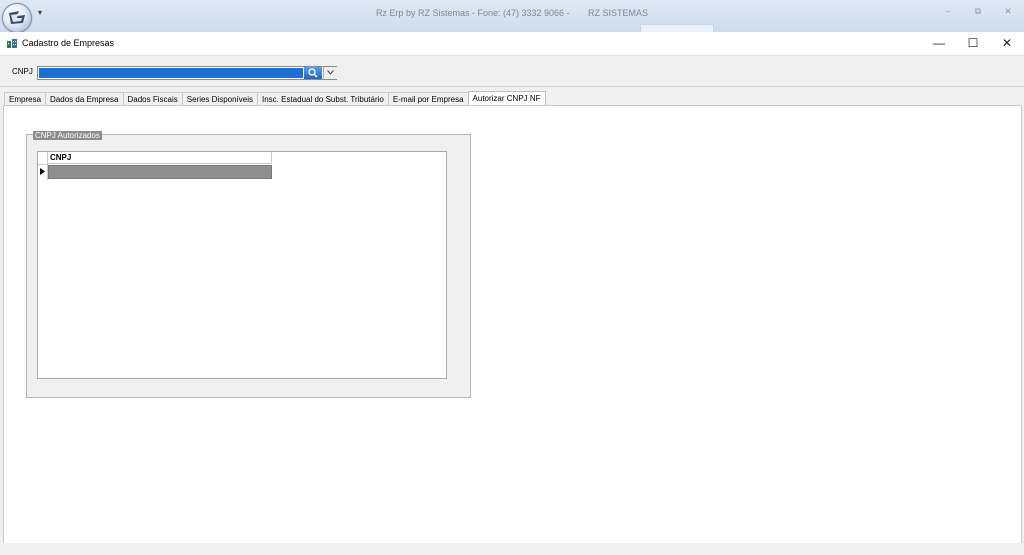 The height and width of the screenshot is (555, 1024). I want to click on app-close-button: ✕, so click(1008, 11).